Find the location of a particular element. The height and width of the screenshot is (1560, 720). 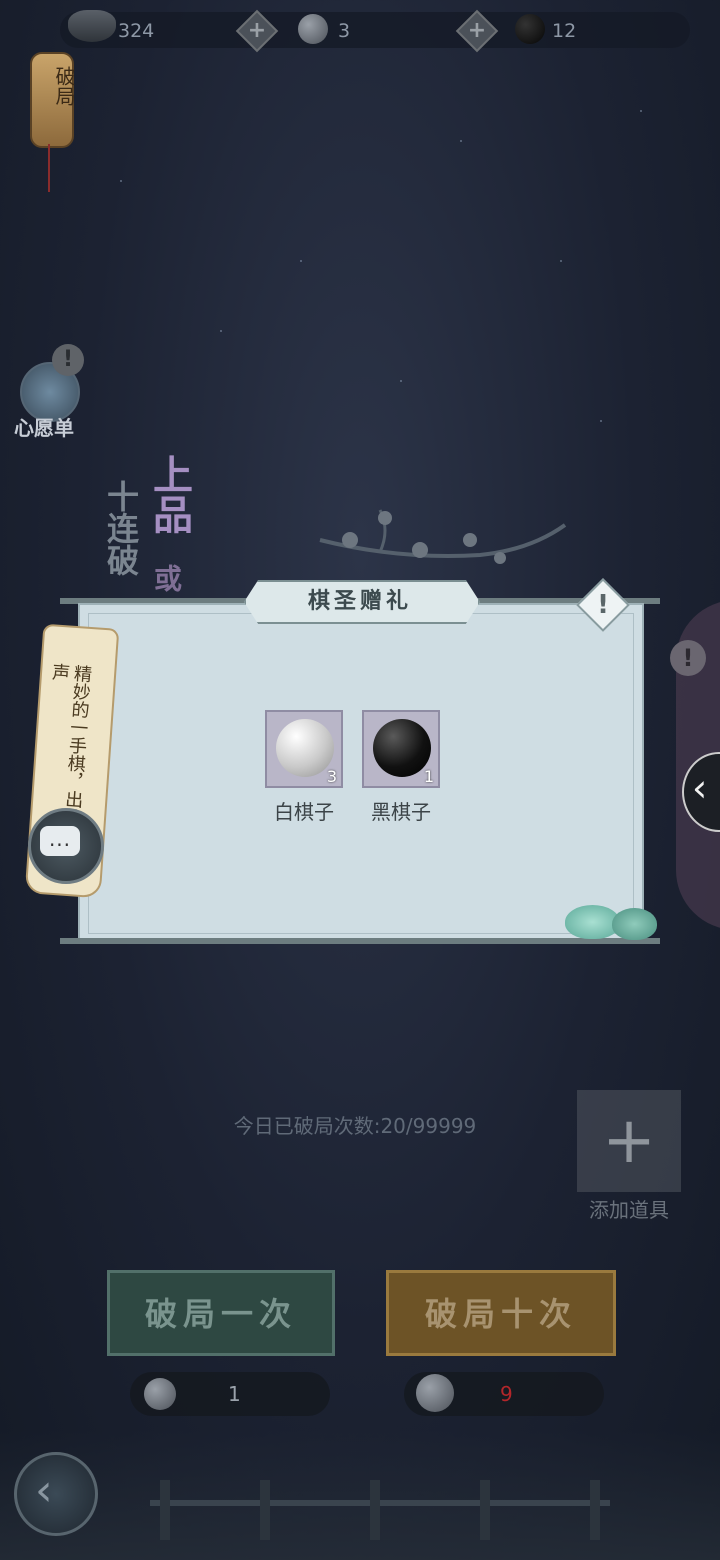

modal-title: 棋圣赠礼 is located at coordinates (359, 601).